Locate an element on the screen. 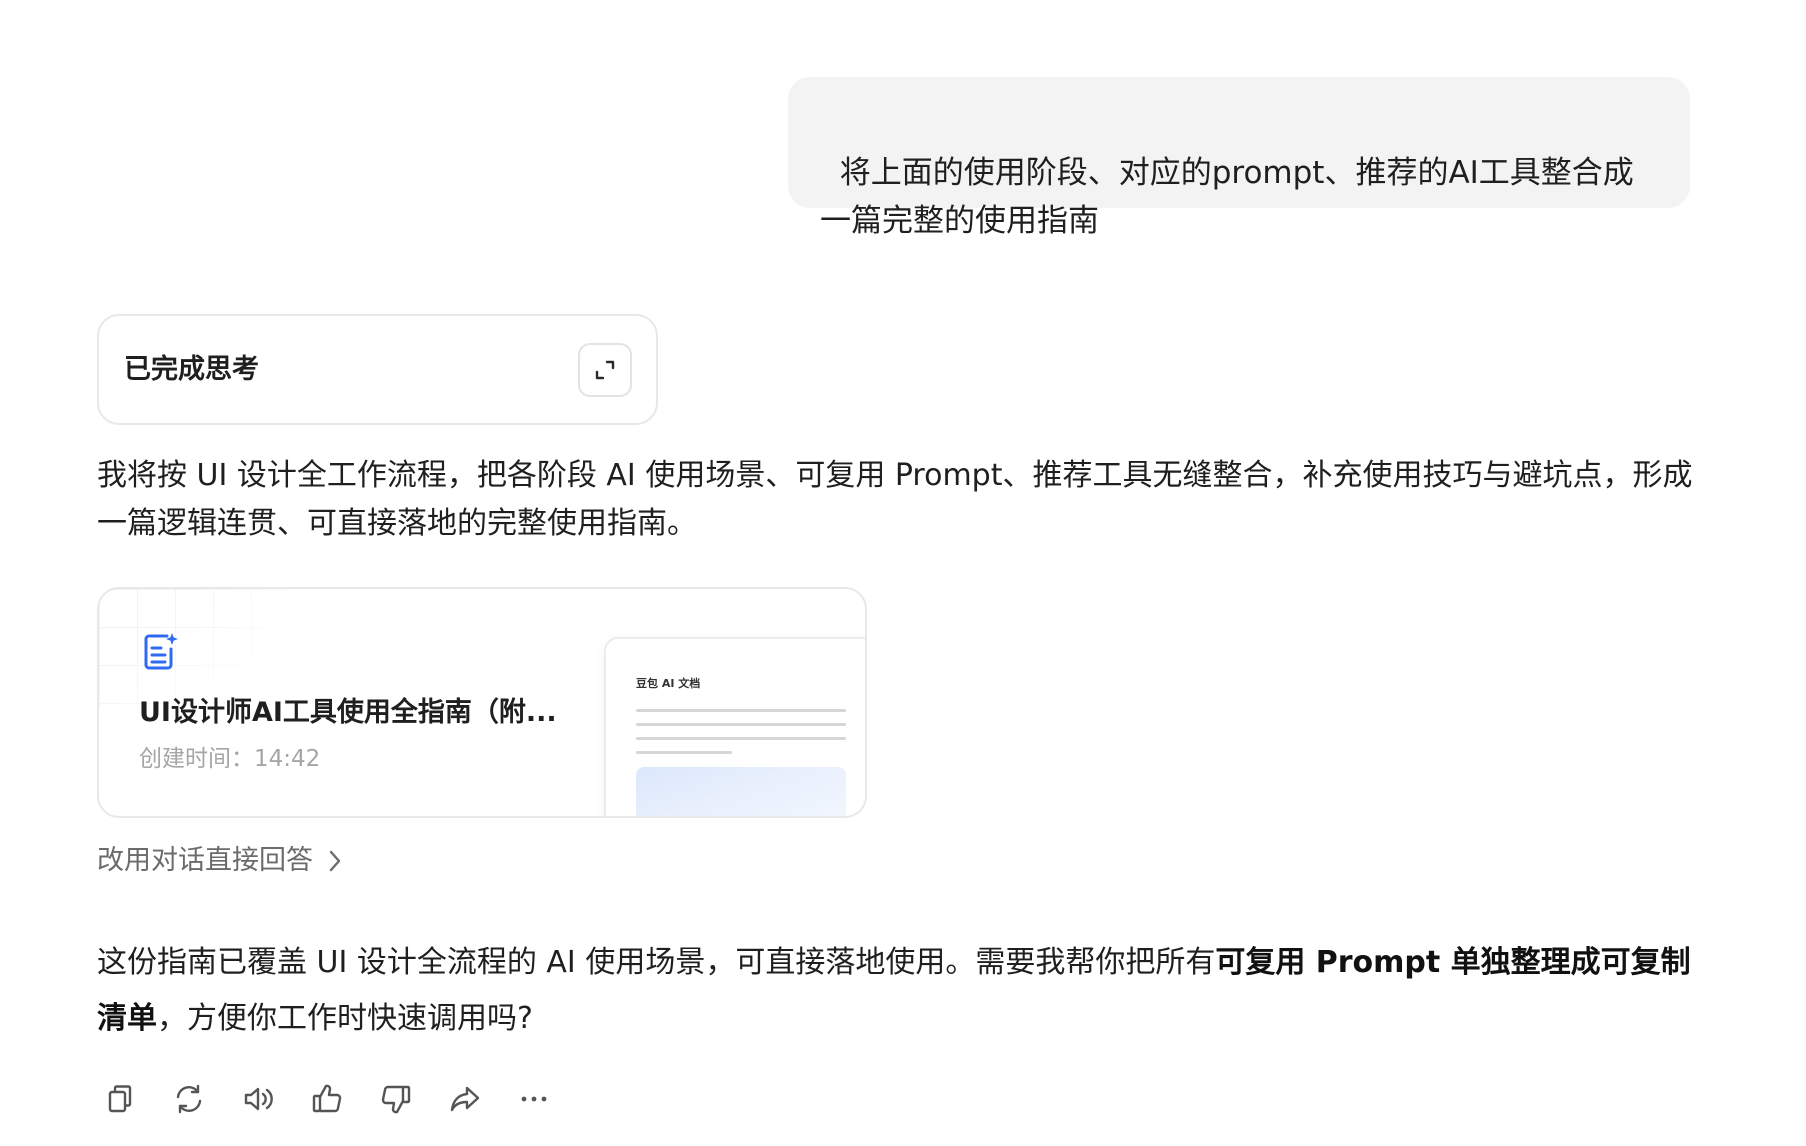 This screenshot has height=1146, width=1806. more-icon is located at coordinates (534, 1099).